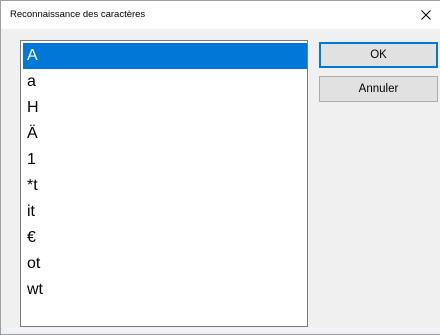  I want to click on list-item: *t, so click(165, 186).